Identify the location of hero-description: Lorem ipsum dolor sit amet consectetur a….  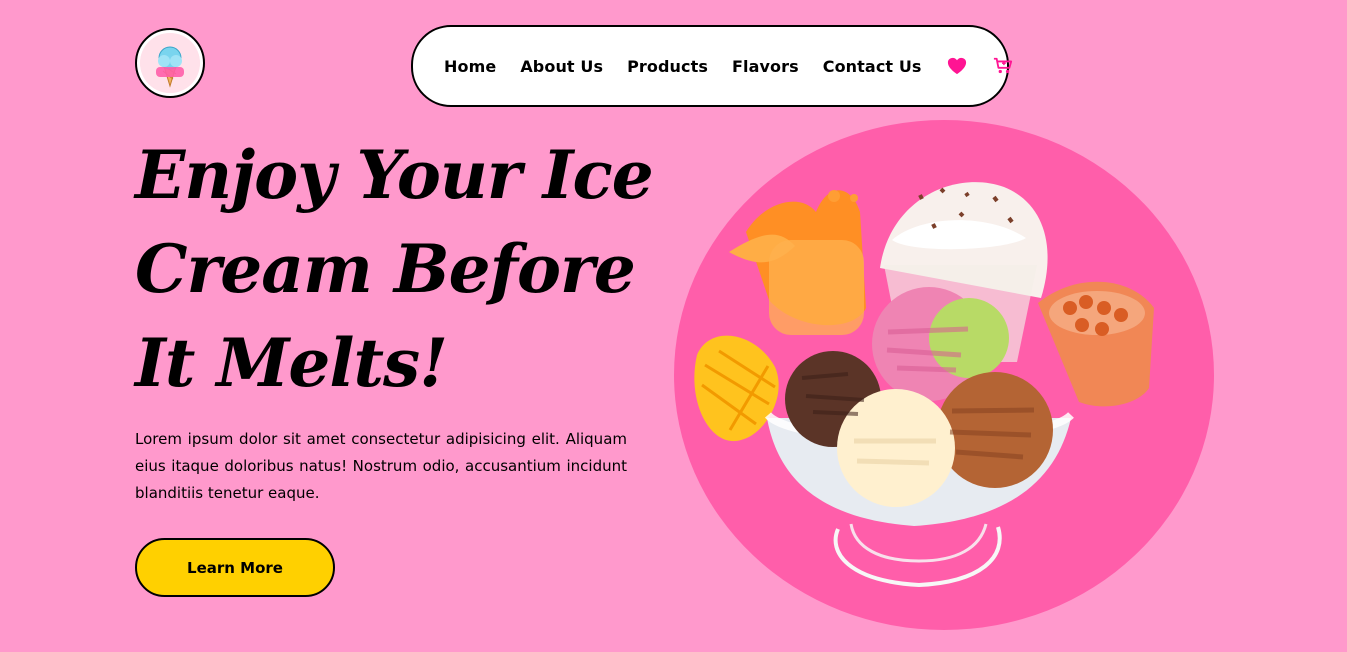
(381, 466).